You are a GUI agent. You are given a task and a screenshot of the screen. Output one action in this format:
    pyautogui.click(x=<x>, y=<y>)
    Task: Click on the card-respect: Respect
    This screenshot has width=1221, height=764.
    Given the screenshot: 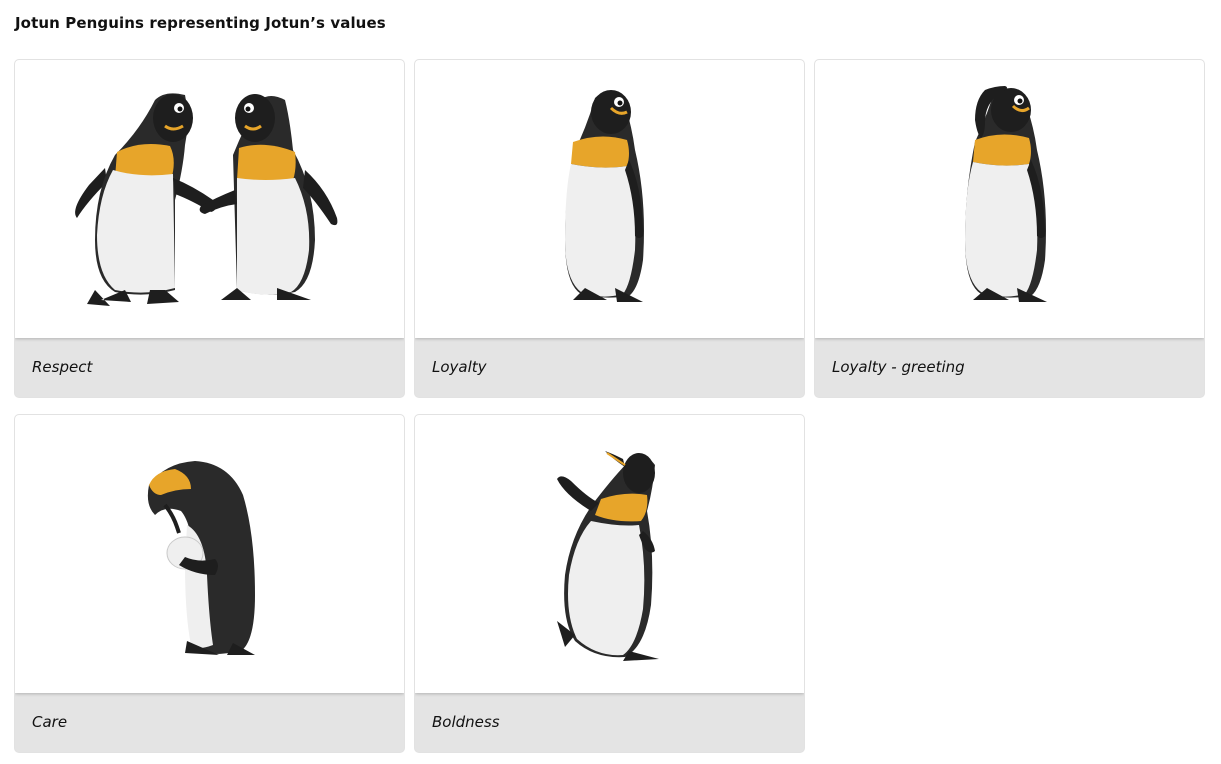 What is the action you would take?
    pyautogui.click(x=209, y=228)
    